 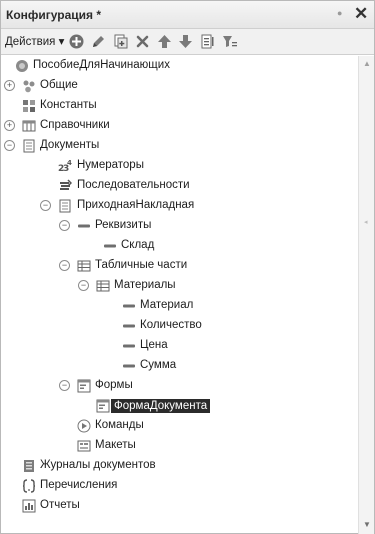 What do you see at coordinates (187, 15) in the screenshot?
I see `title-bar: Конфигурация * ● ✕` at bounding box center [187, 15].